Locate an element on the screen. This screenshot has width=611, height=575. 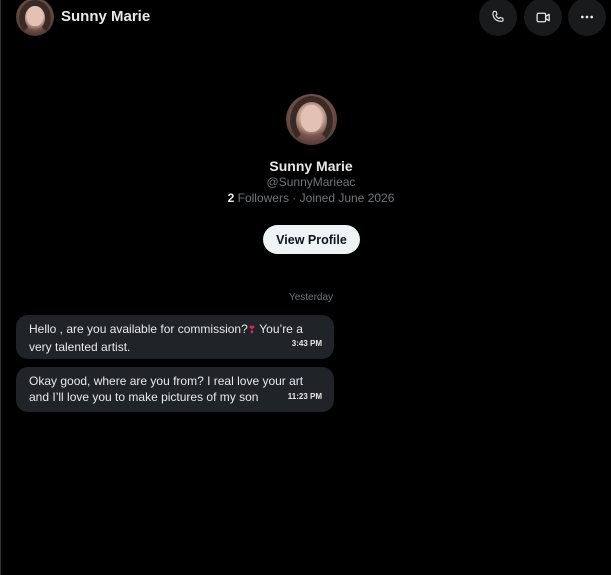
call-button is located at coordinates (498, 18).